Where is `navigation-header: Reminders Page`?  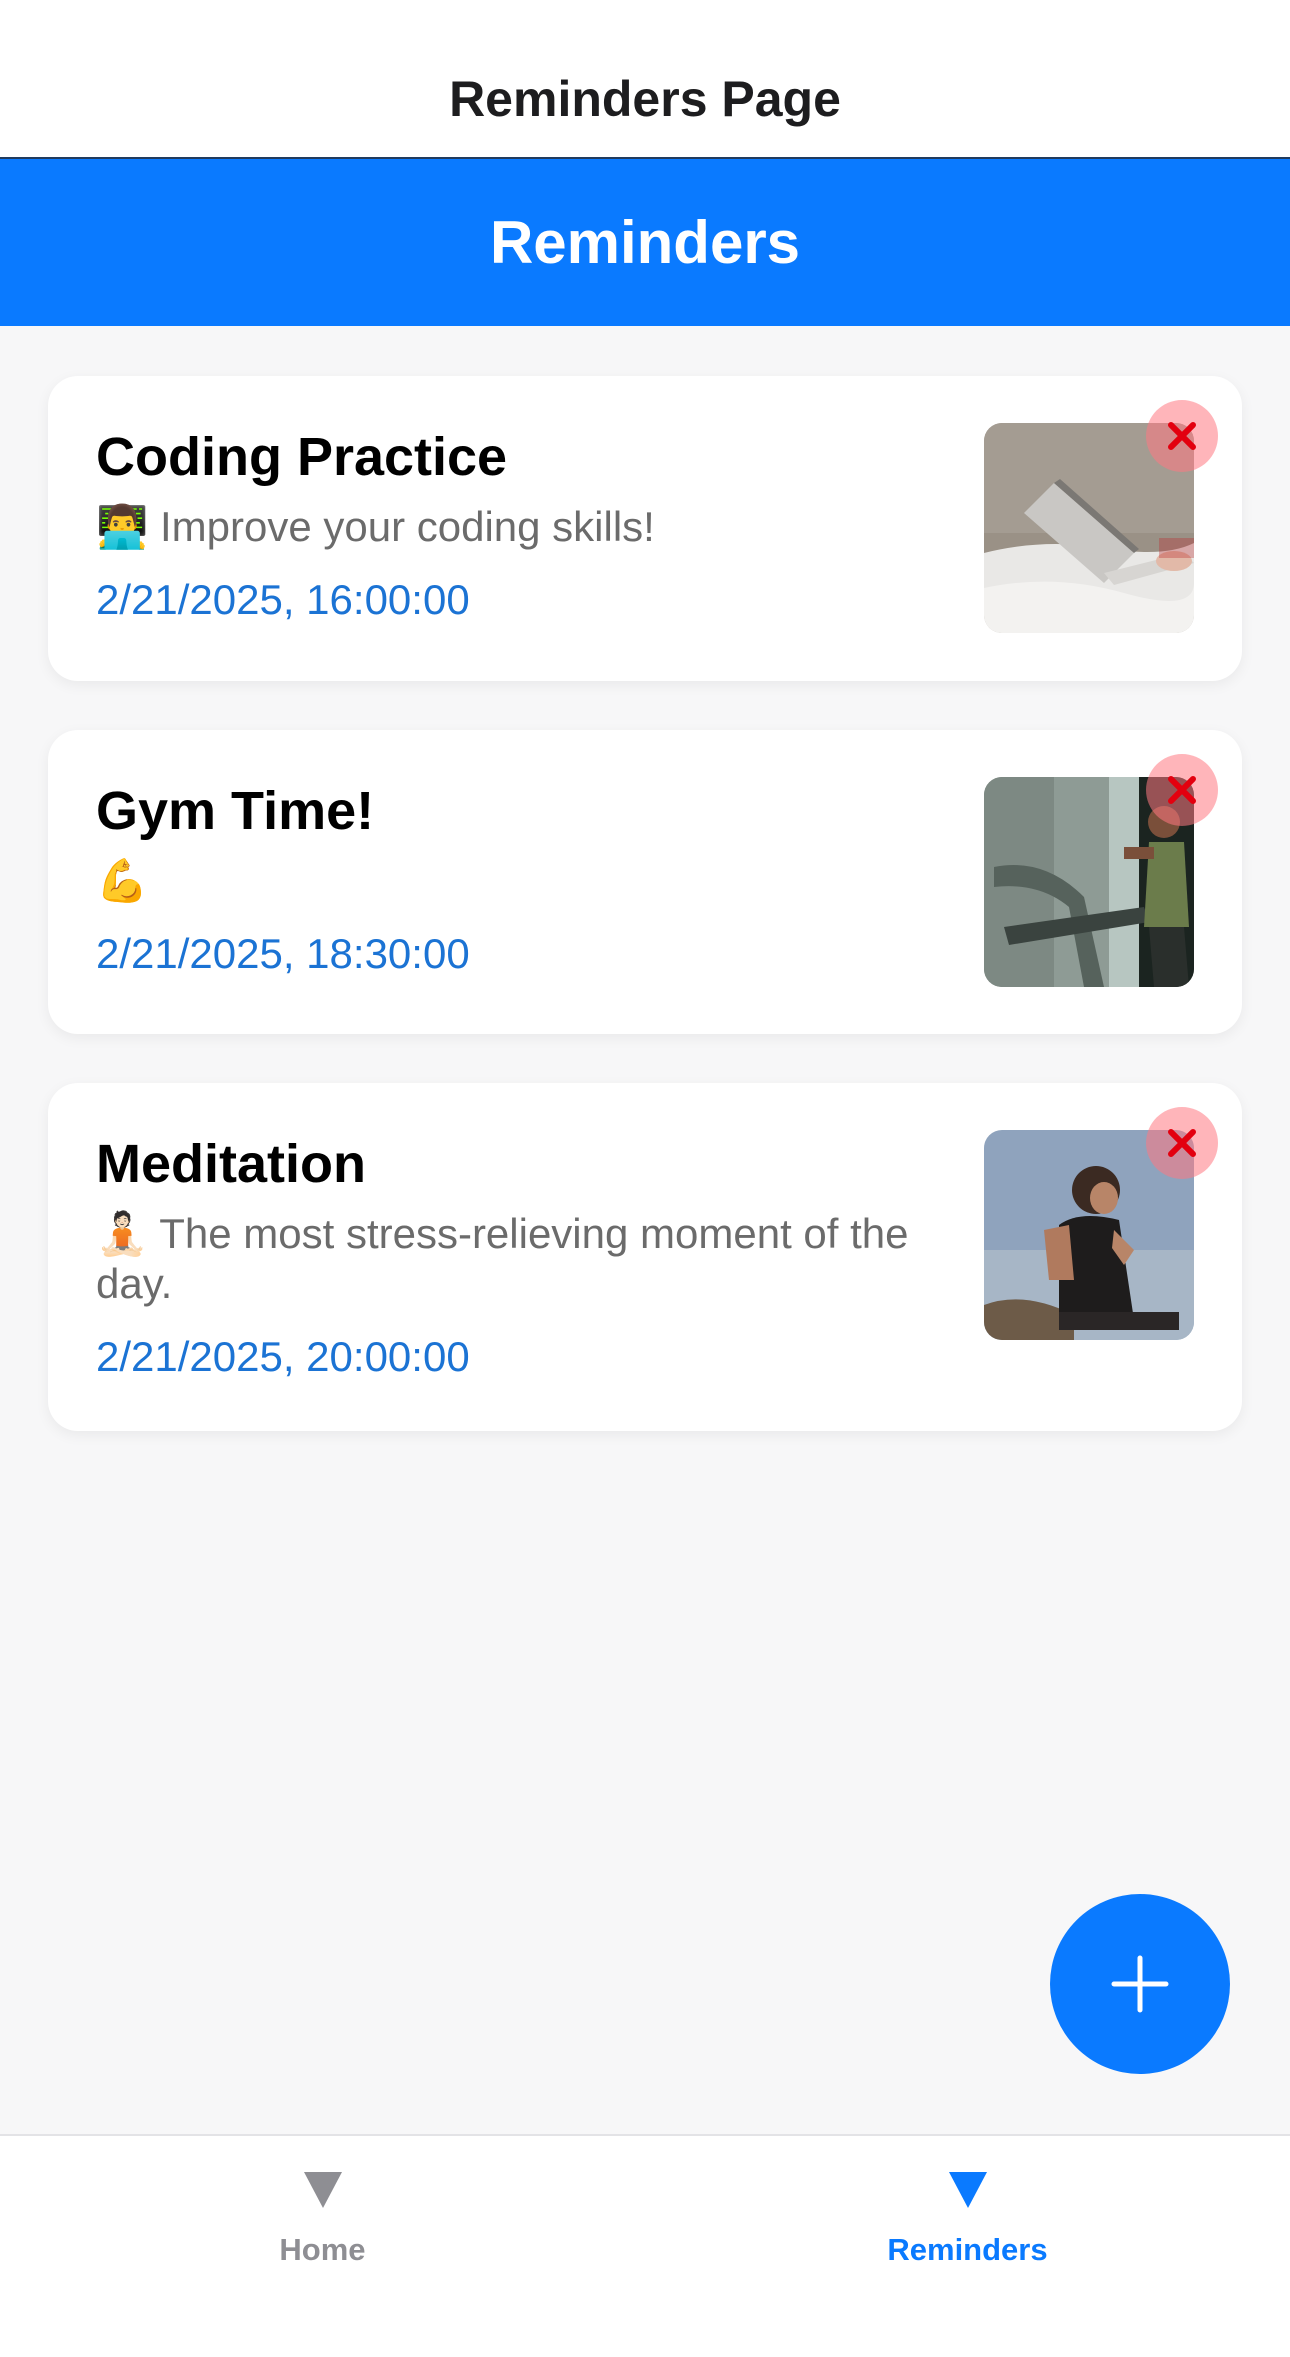 navigation-header: Reminders Page is located at coordinates (645, 79).